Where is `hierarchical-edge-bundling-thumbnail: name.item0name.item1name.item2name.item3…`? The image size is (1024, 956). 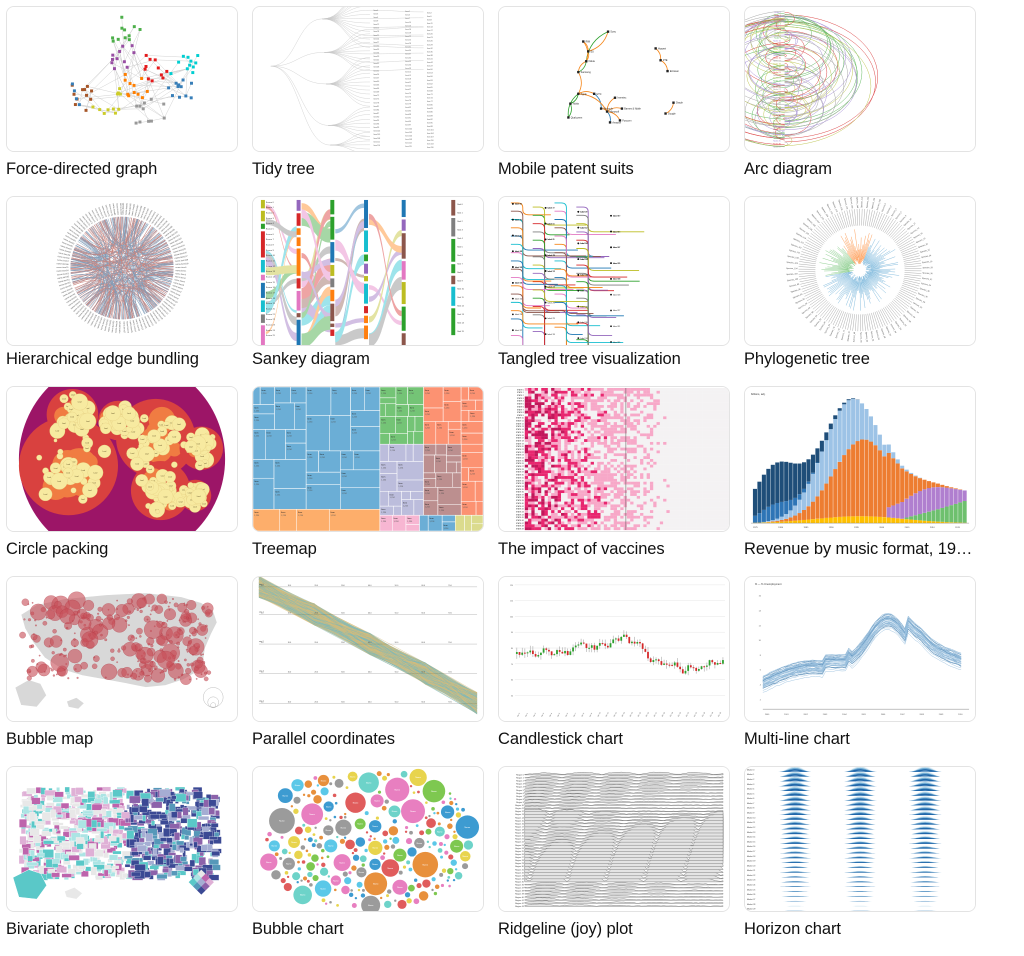 hierarchical-edge-bundling-thumbnail: name.item0name.item1name.item2name.item3… is located at coordinates (122, 271).